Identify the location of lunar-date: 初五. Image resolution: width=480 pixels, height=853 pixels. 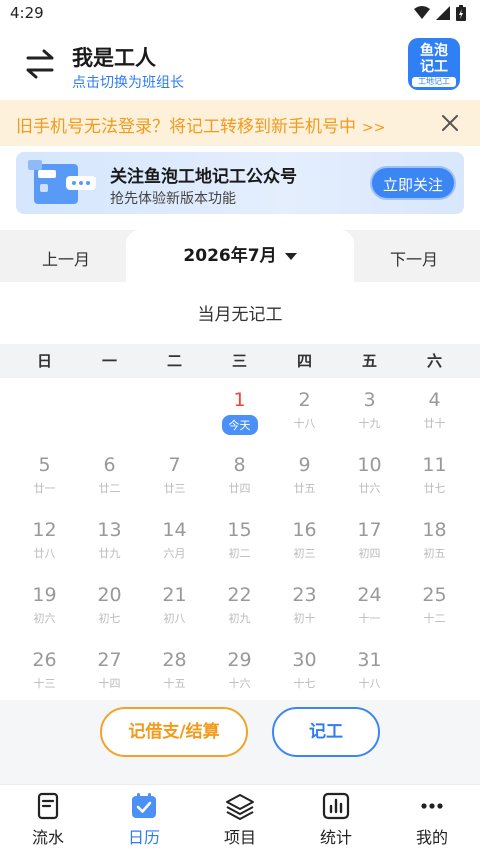
(434, 553).